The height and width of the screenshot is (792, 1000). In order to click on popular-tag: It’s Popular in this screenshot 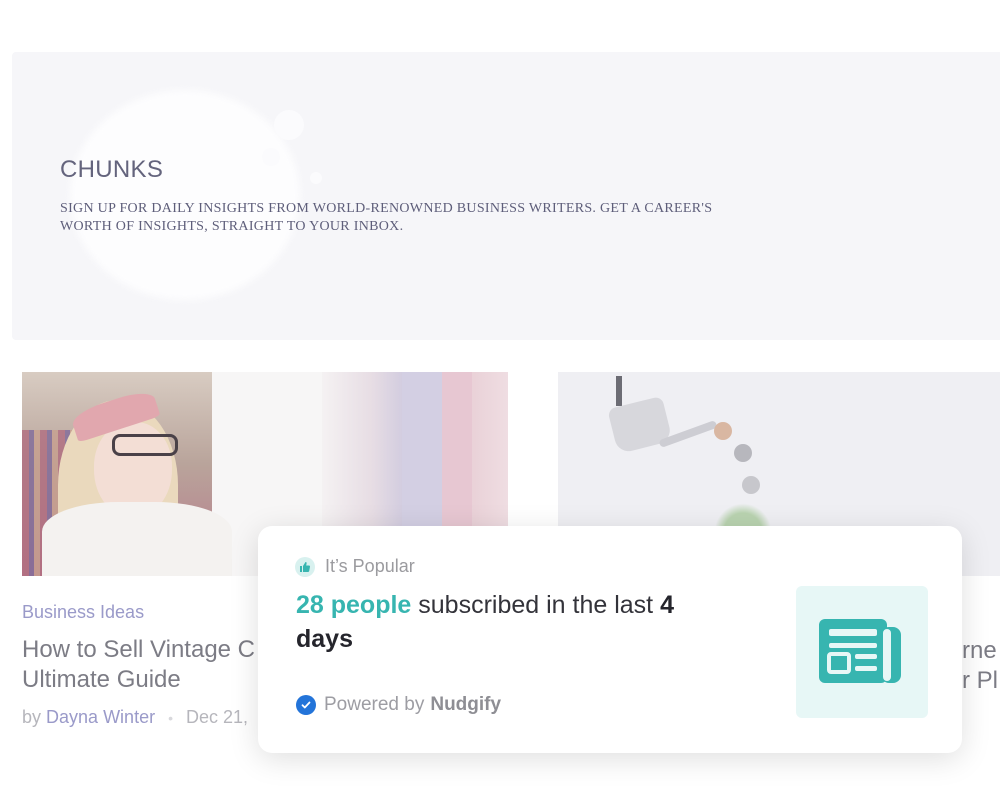, I will do `click(355, 566)`.